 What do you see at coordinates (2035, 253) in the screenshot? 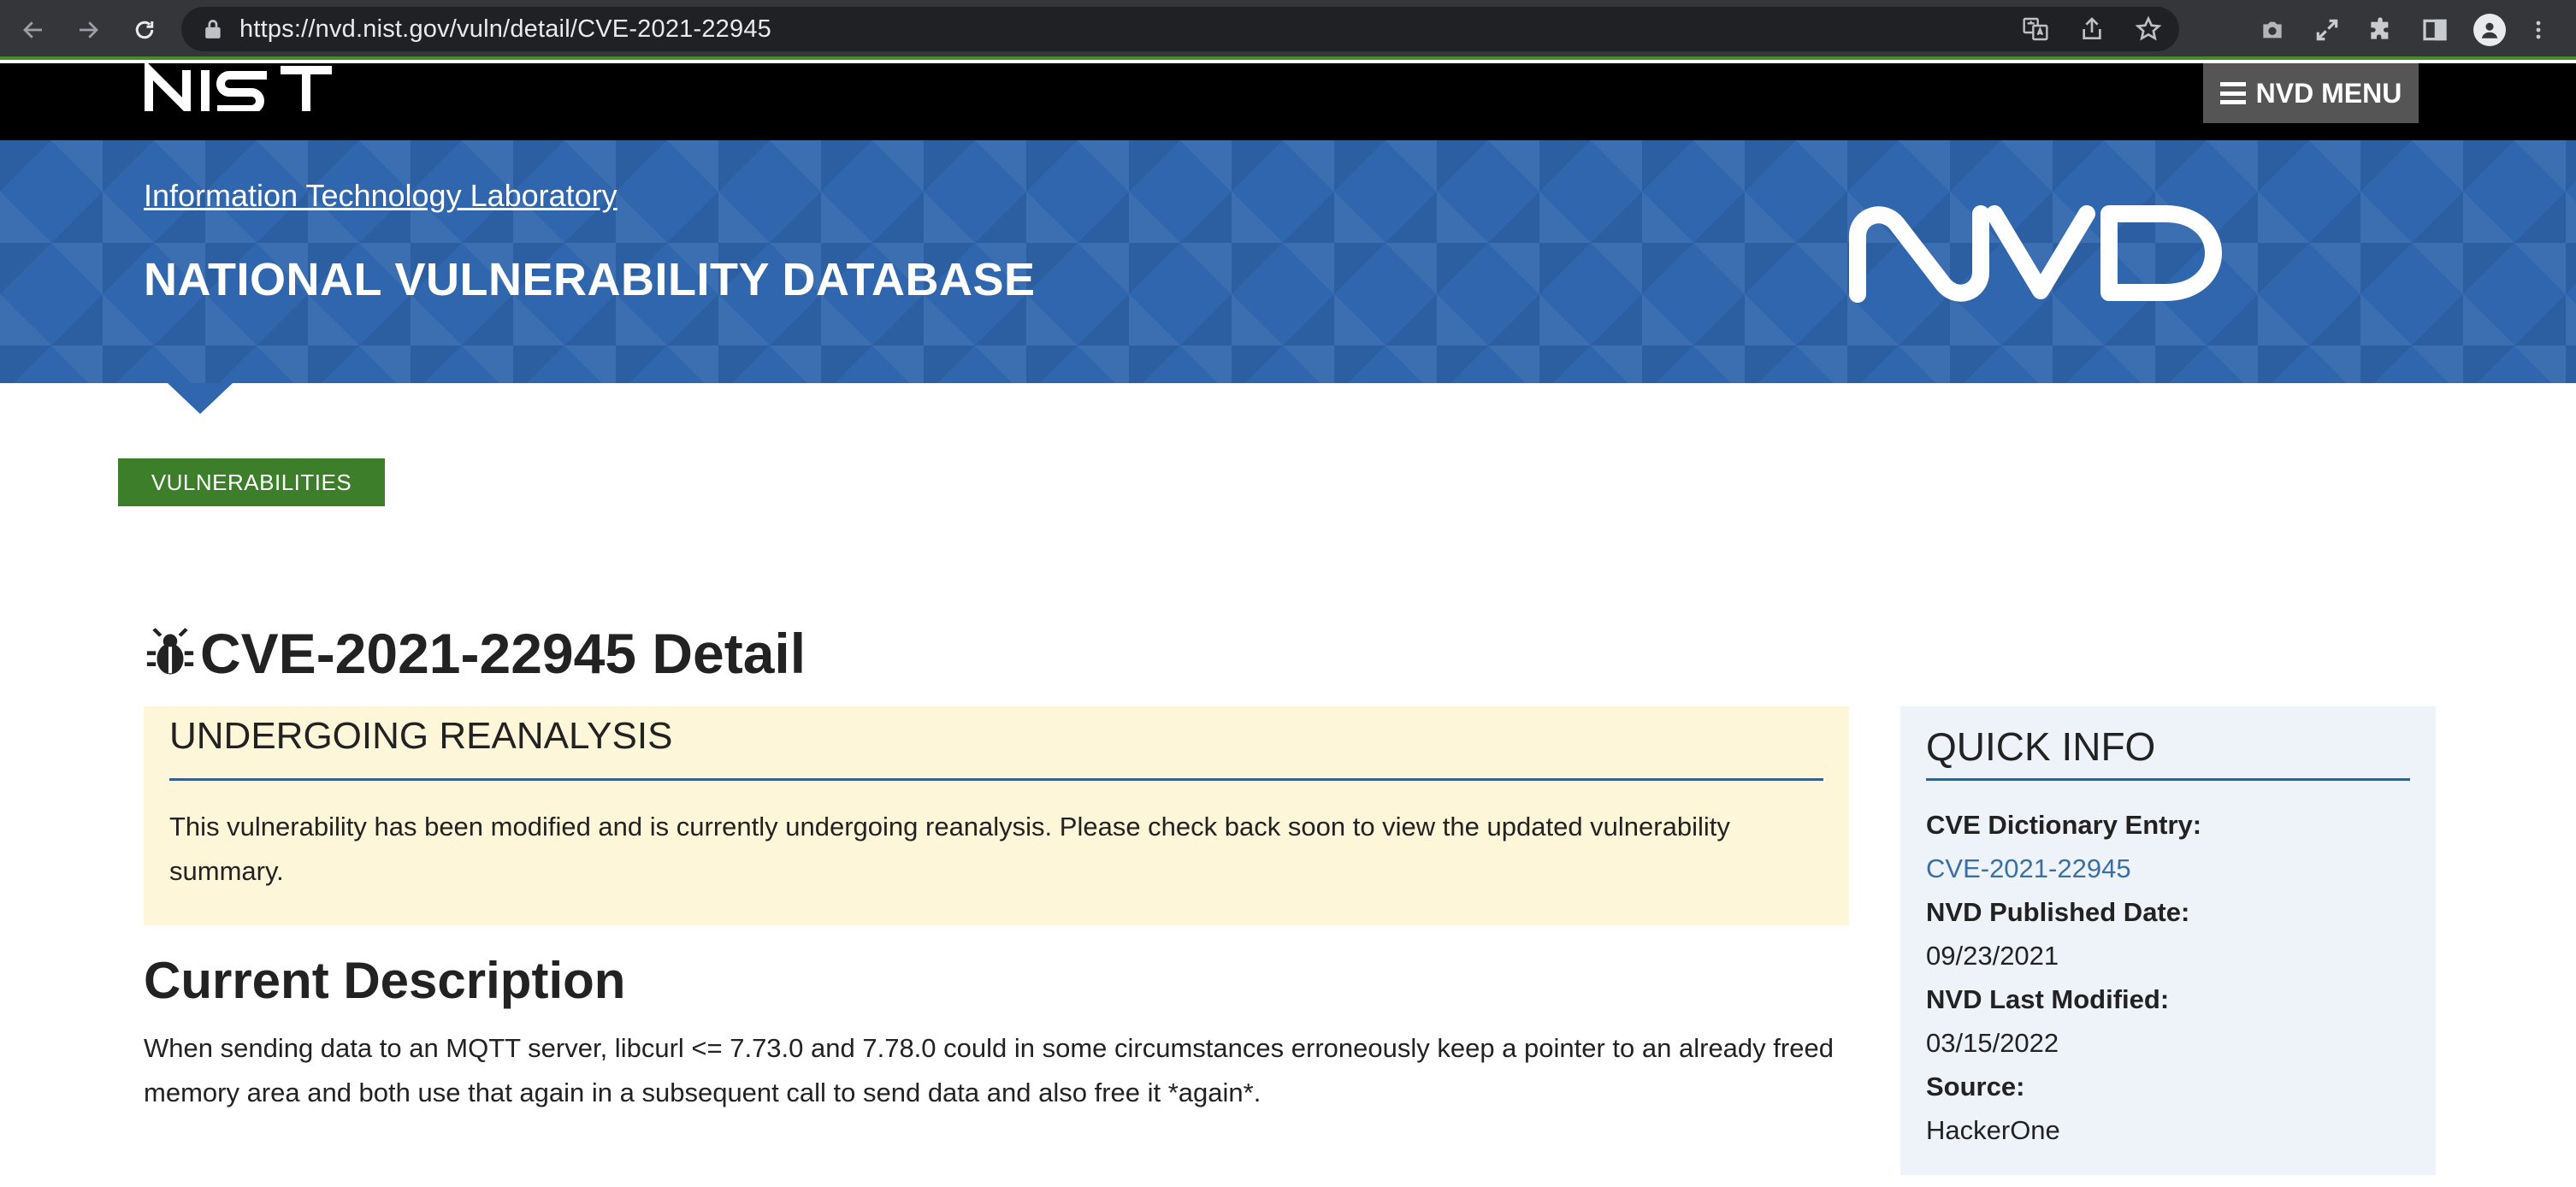
I see `nvd-logo` at bounding box center [2035, 253].